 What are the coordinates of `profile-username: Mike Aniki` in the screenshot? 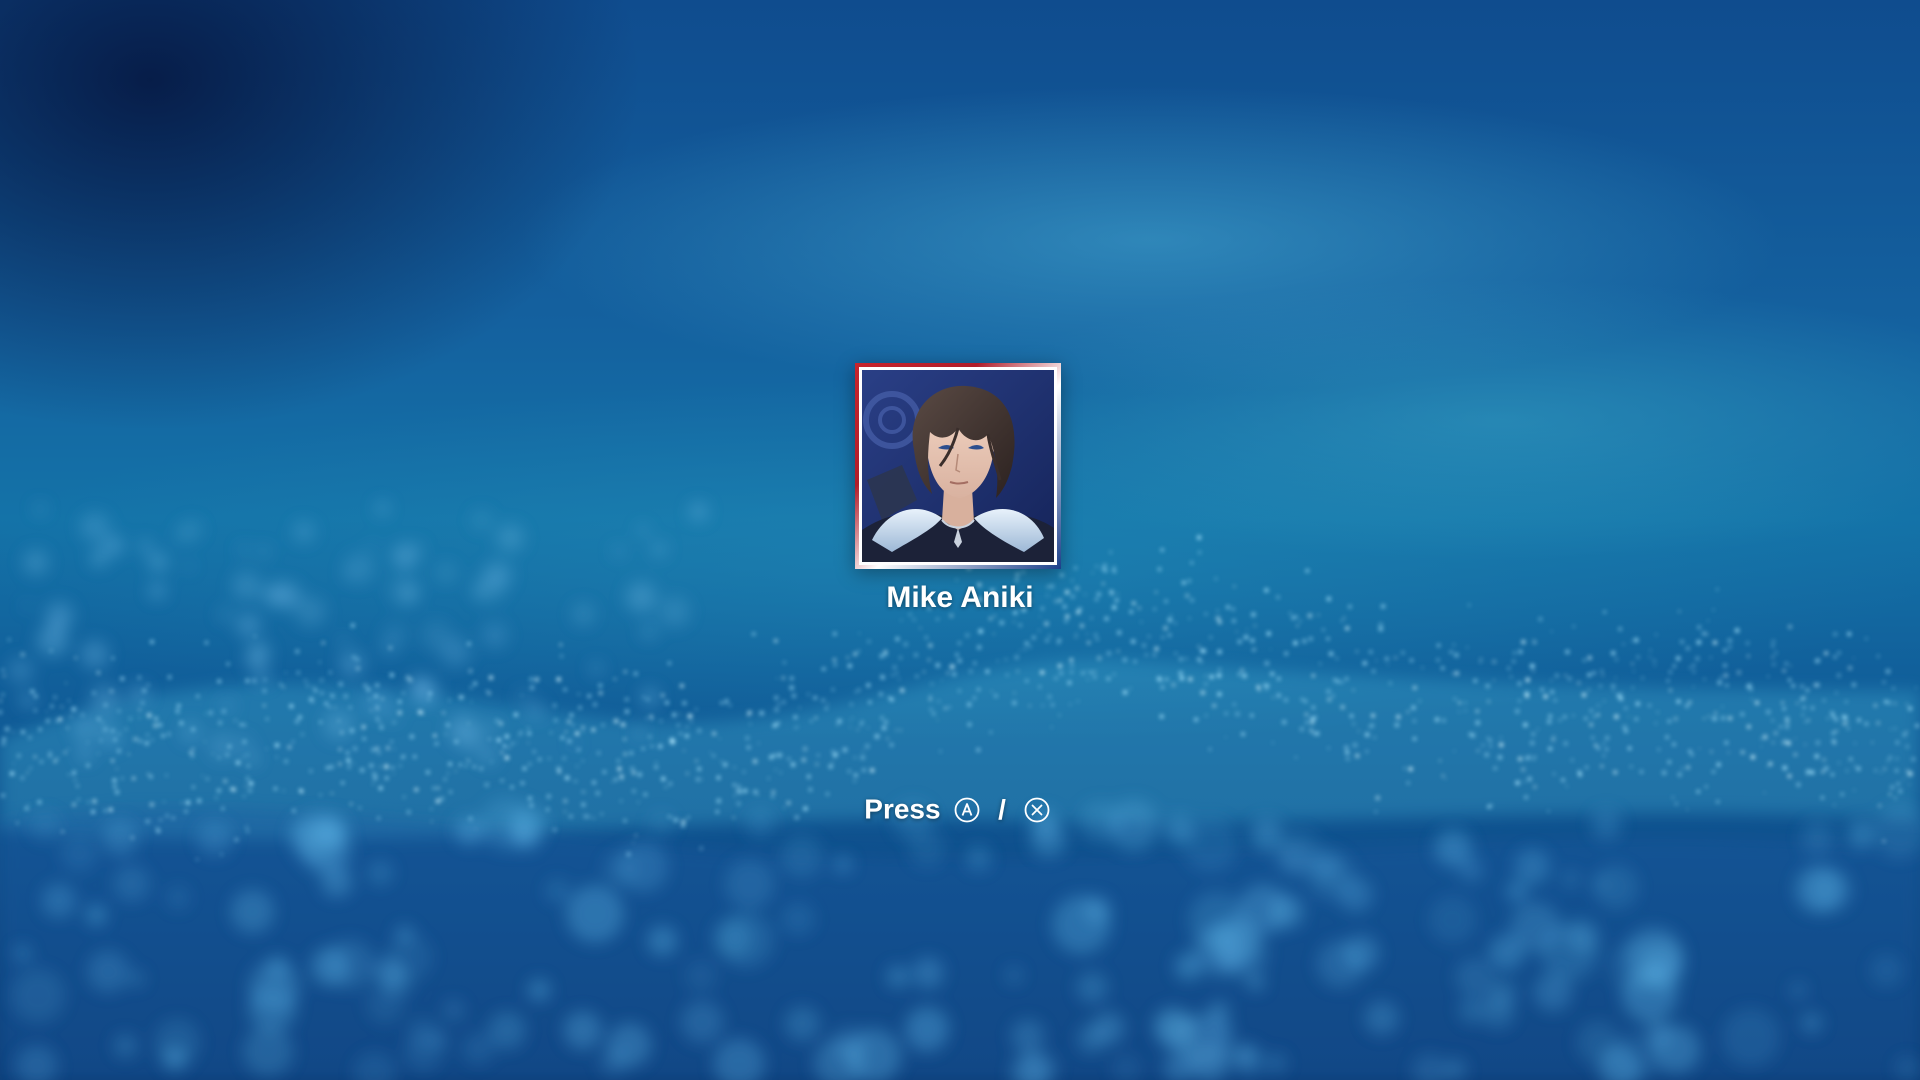 It's located at (960, 597).